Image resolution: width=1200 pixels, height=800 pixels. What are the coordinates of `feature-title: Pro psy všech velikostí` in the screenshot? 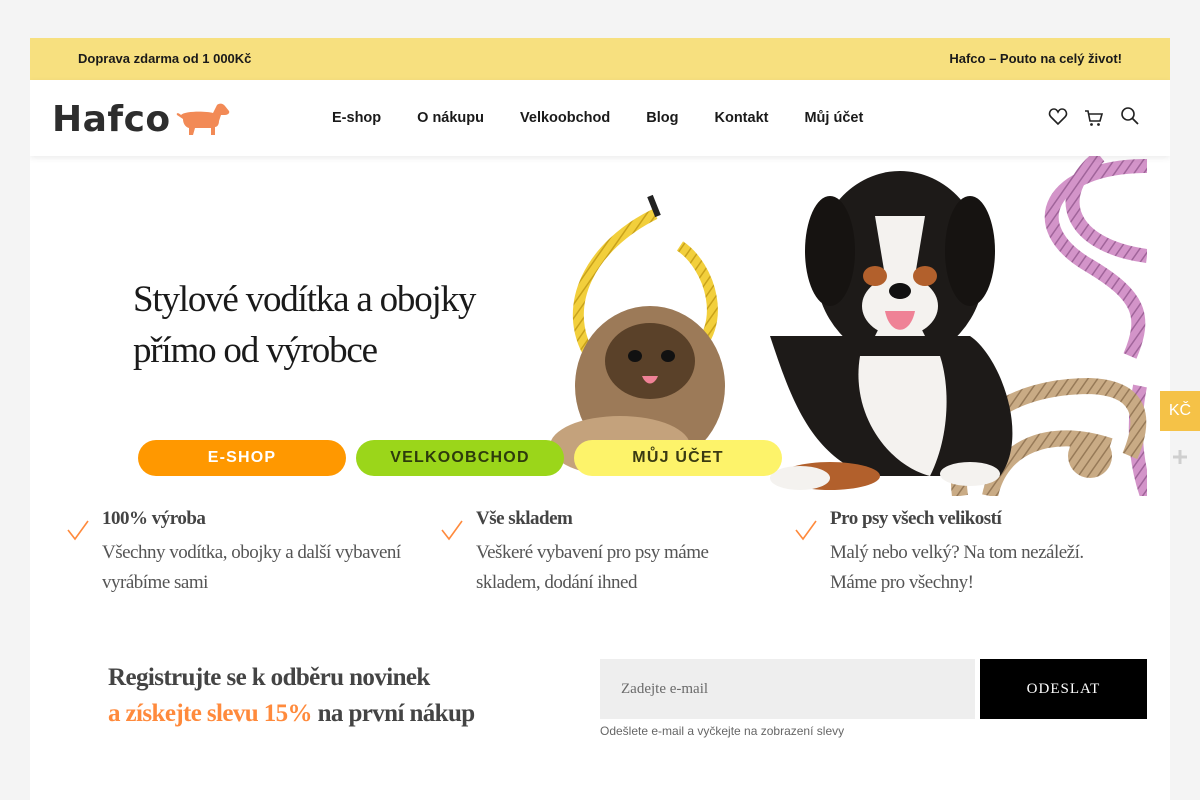 It's located at (916, 518).